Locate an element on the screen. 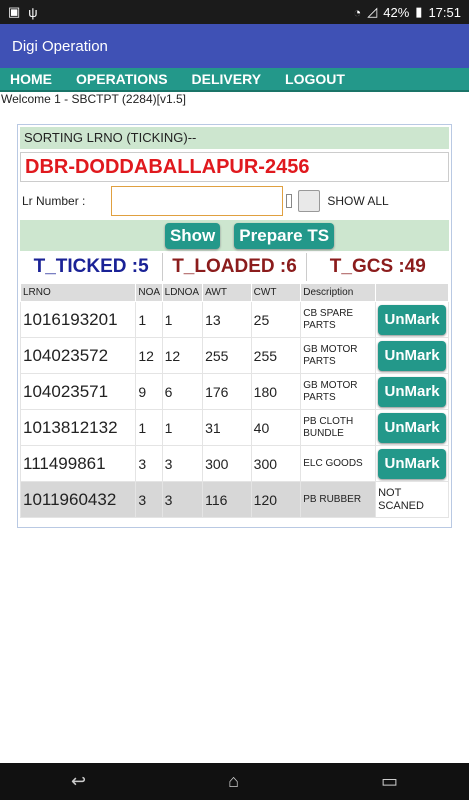  header-lrno: LRNO is located at coordinates (78, 292).